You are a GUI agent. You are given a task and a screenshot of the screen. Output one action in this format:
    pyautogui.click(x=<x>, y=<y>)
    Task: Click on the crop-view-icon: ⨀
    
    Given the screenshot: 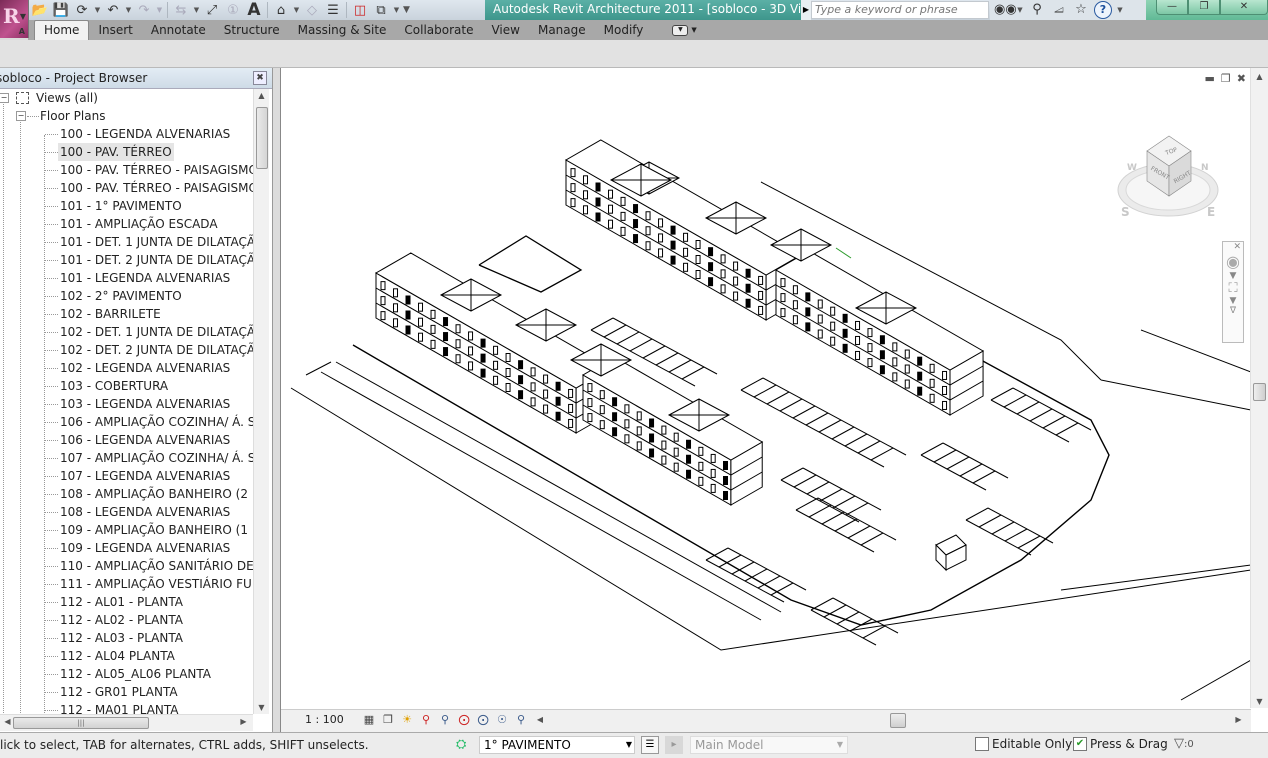 What is the action you would take?
    pyautogui.click(x=464, y=720)
    